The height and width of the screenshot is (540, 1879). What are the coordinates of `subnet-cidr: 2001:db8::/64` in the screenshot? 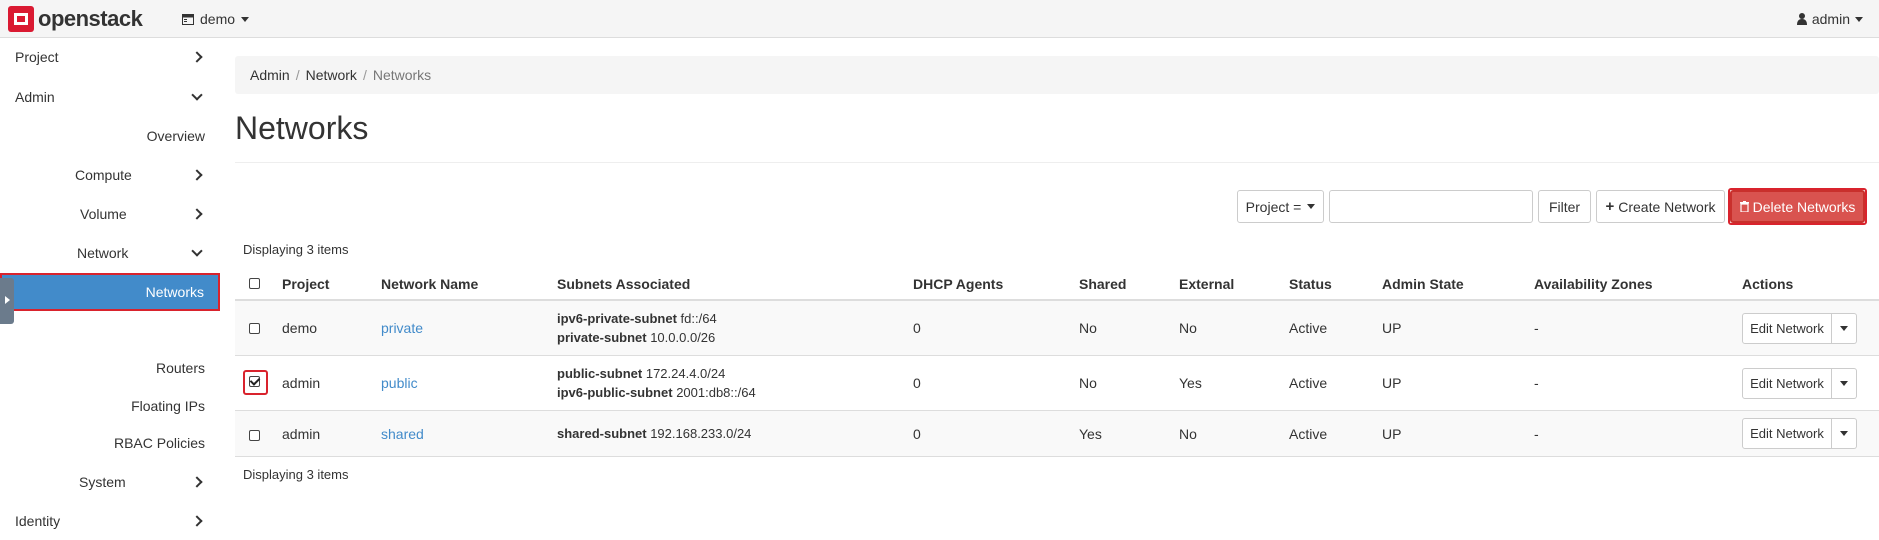 It's located at (716, 392).